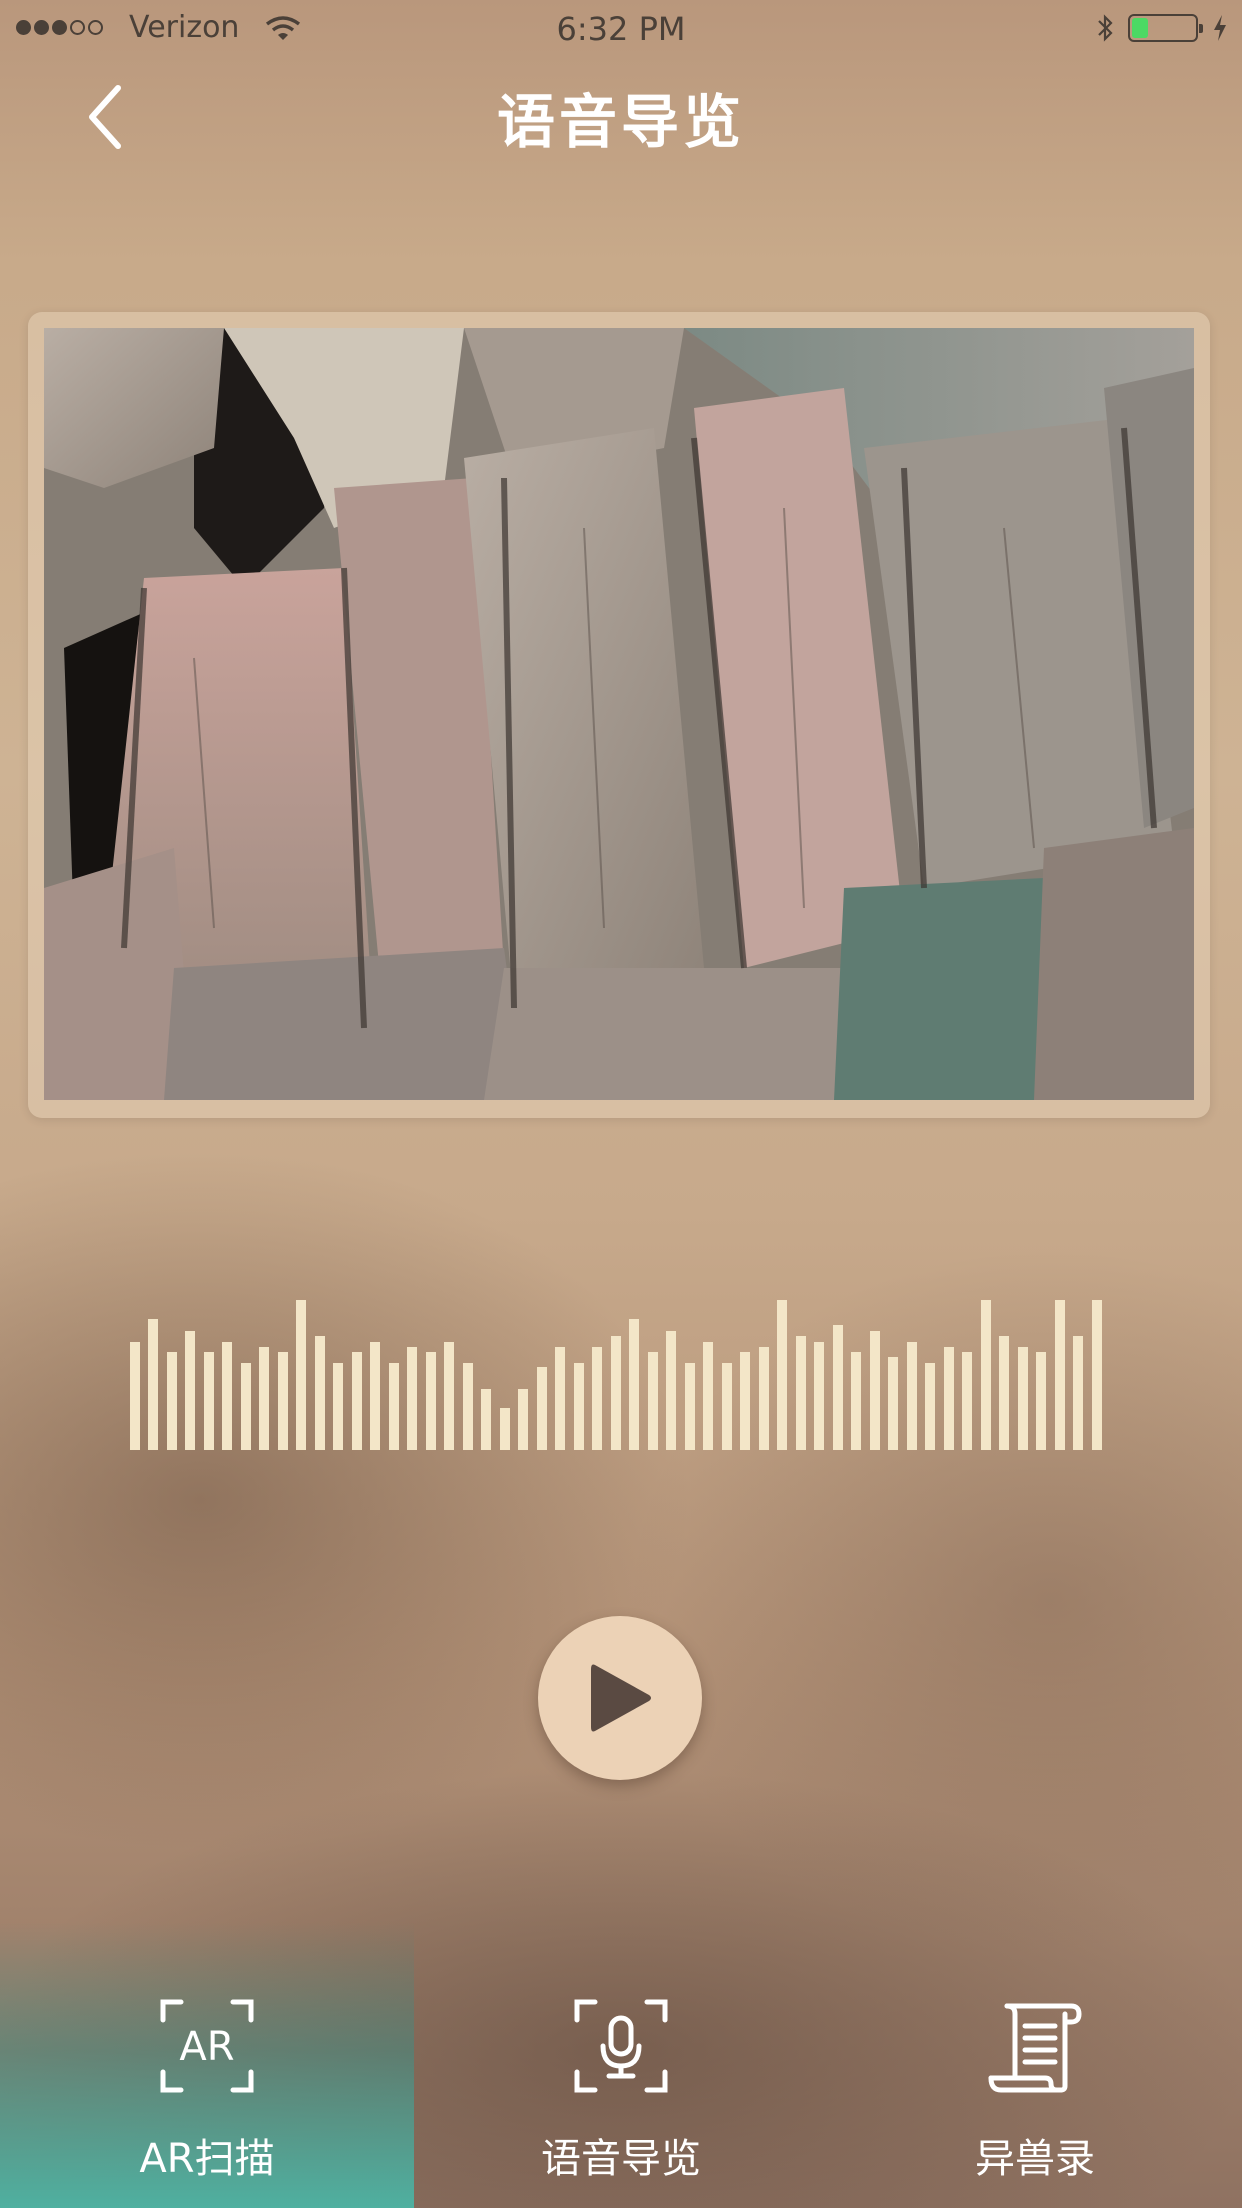  Describe the element at coordinates (1035, 2048) in the screenshot. I see `scroll-icon` at that location.